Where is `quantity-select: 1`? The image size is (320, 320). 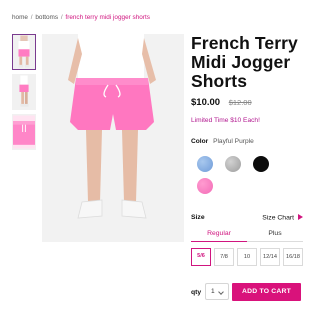
quantity-select: 1 is located at coordinates (217, 291).